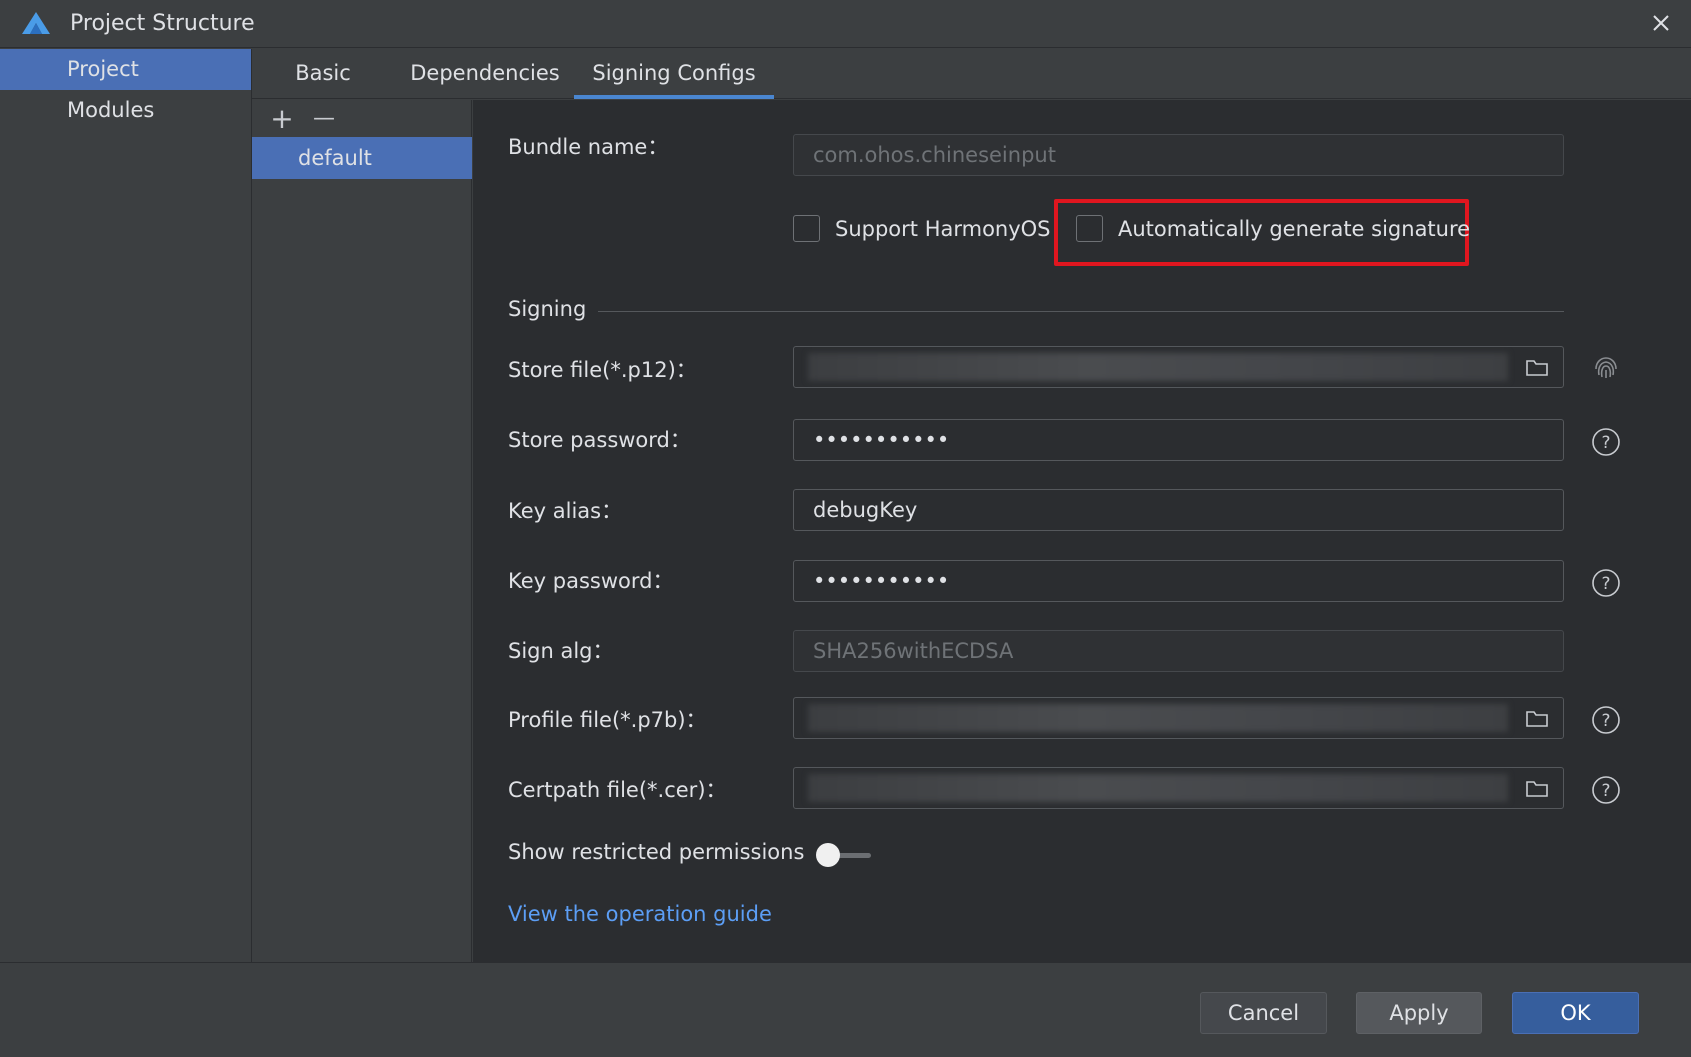 Image resolution: width=1691 pixels, height=1057 pixels. What do you see at coordinates (1178, 440) in the screenshot?
I see `store-password-field: •••••••••••` at bounding box center [1178, 440].